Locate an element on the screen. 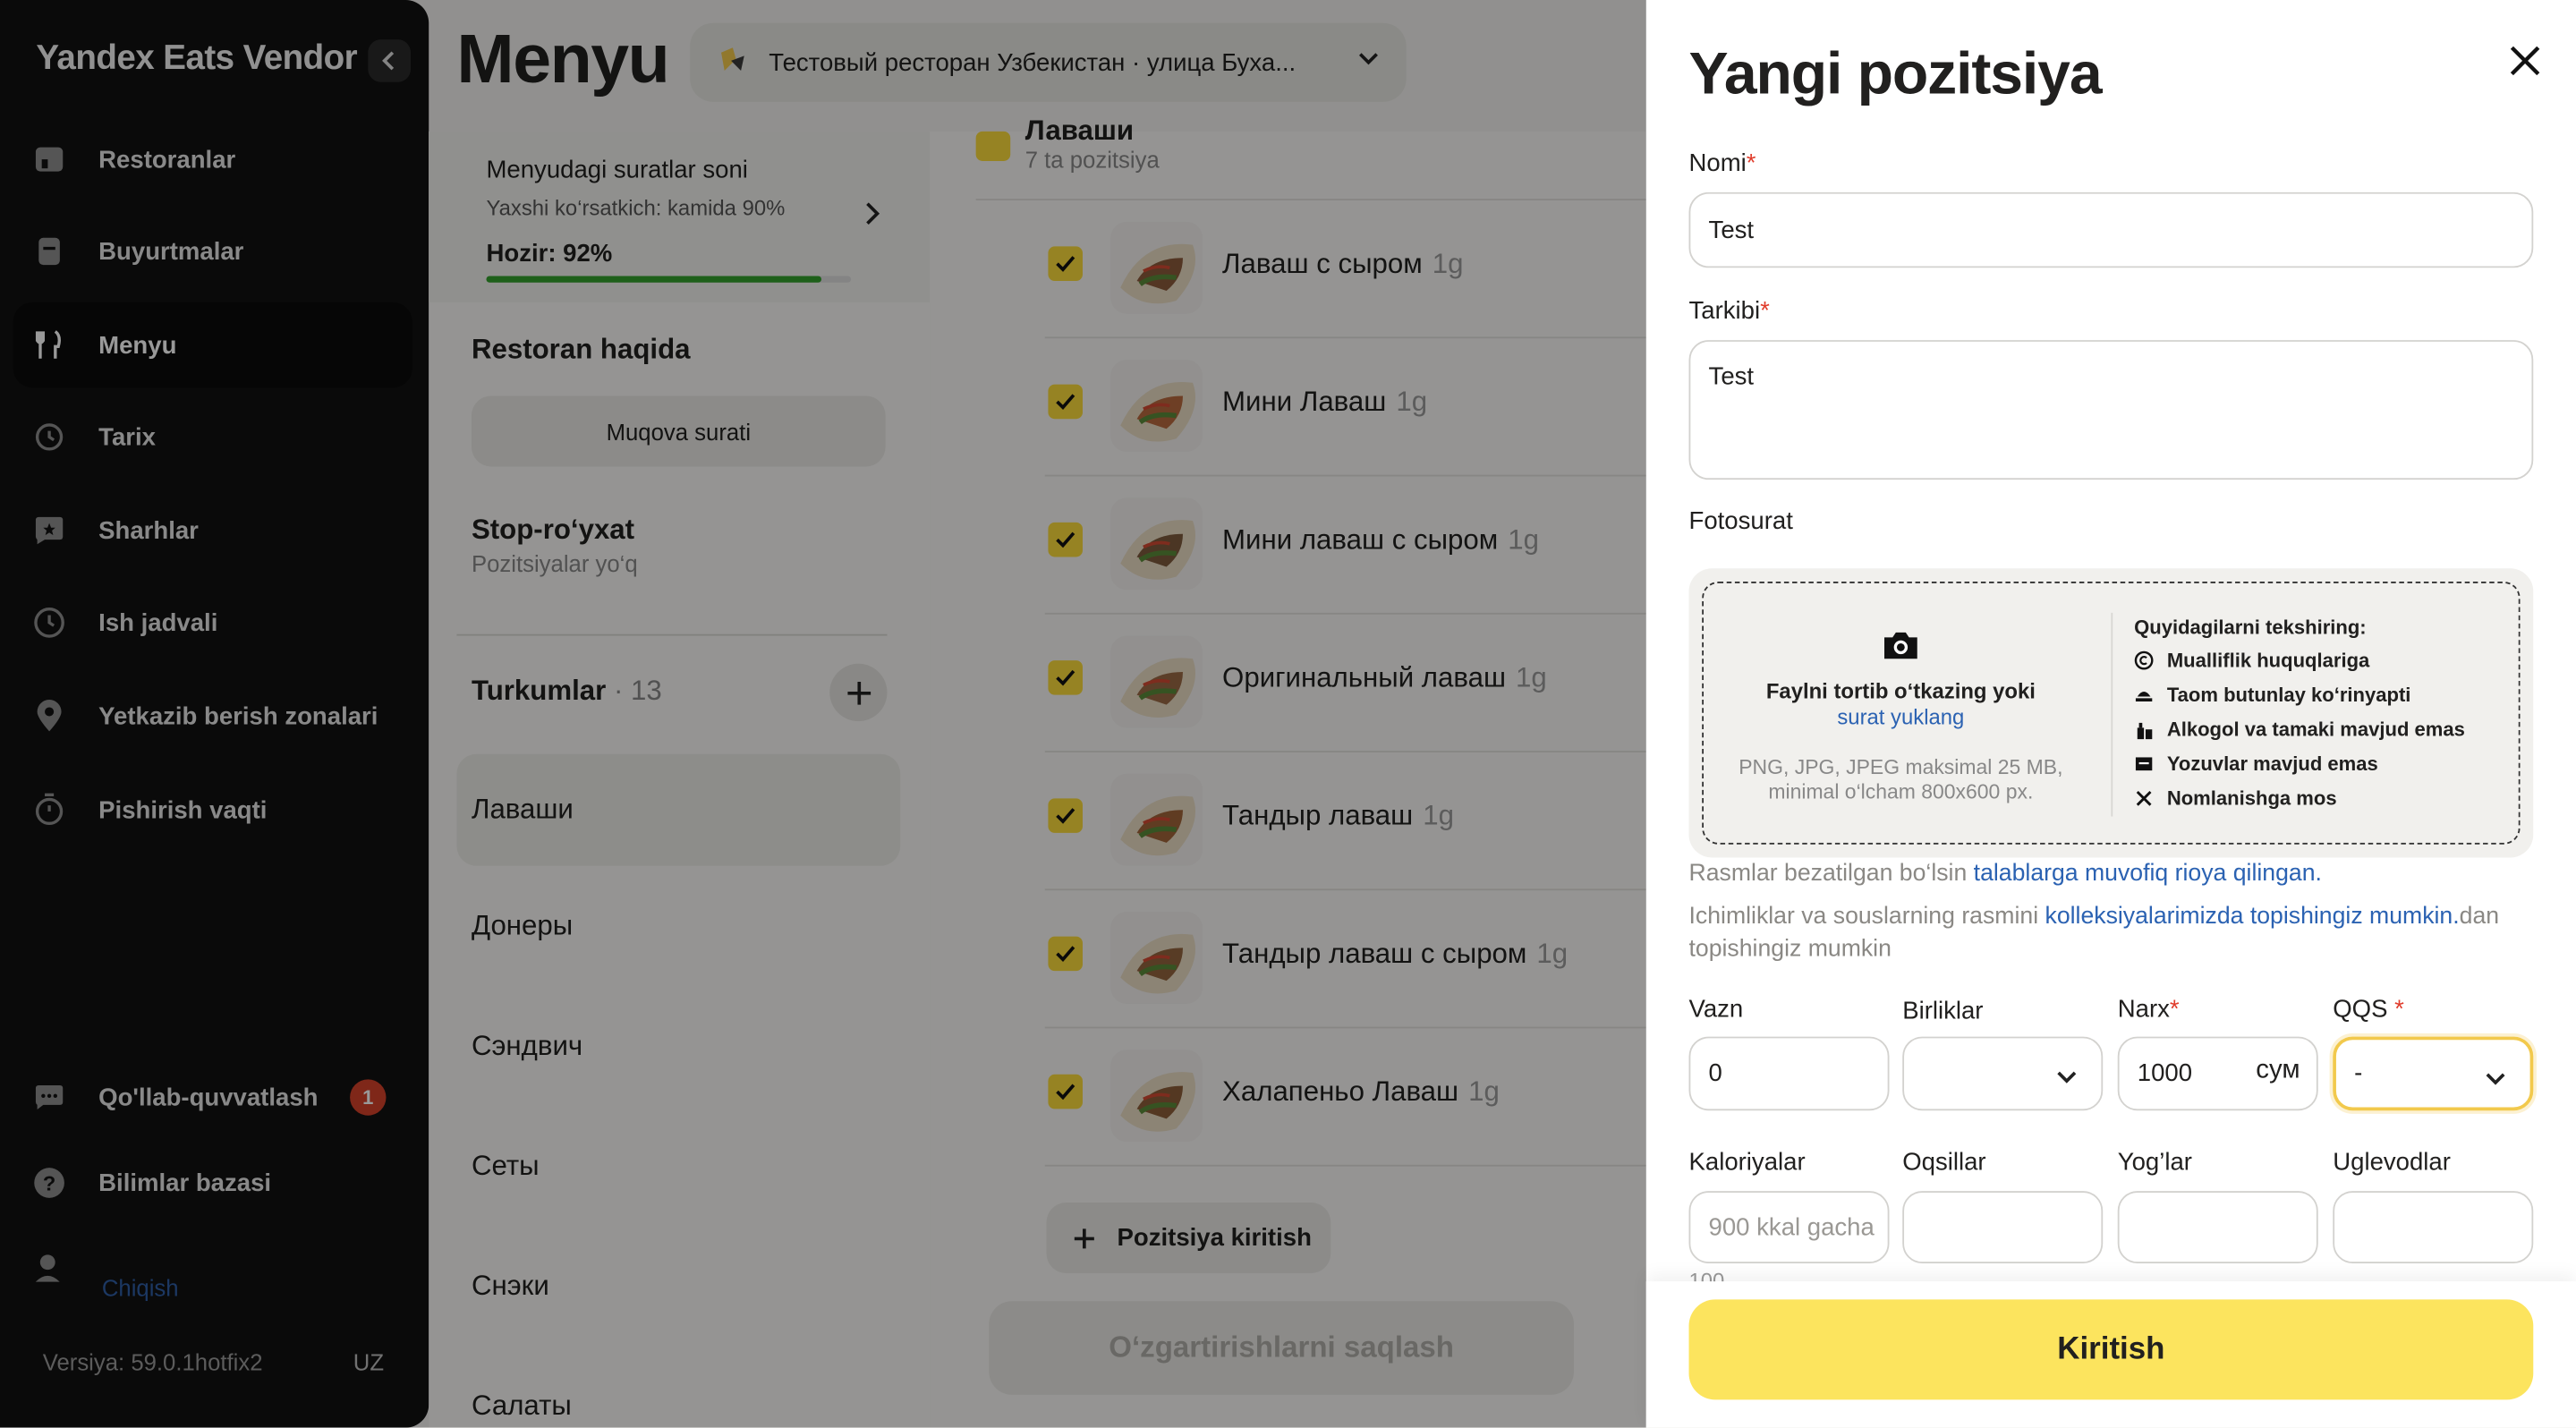 The height and width of the screenshot is (1428, 2576). divider is located at coordinates (2112, 715).